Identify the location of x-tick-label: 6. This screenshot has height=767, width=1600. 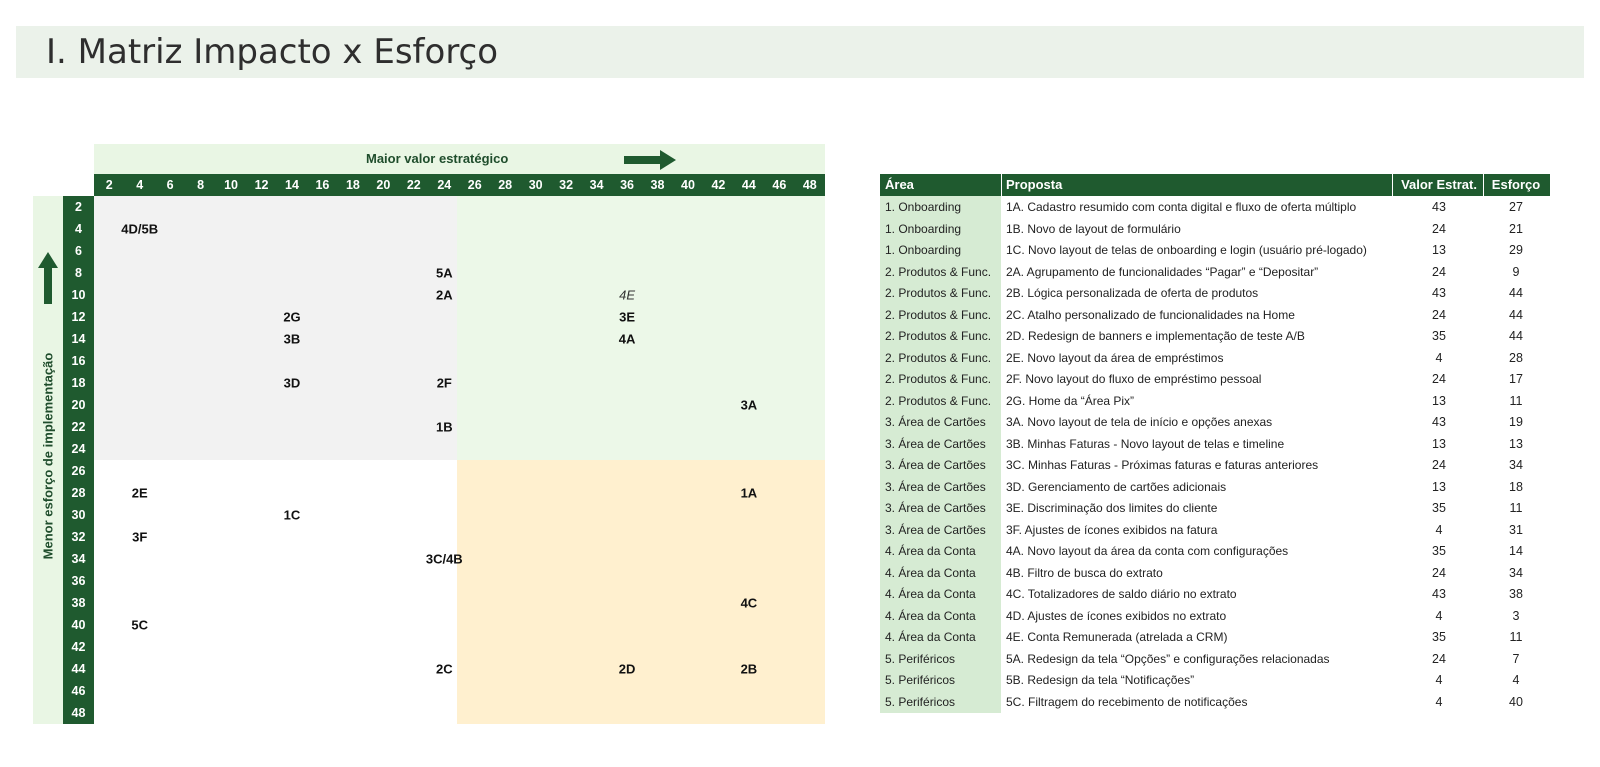
(170, 185).